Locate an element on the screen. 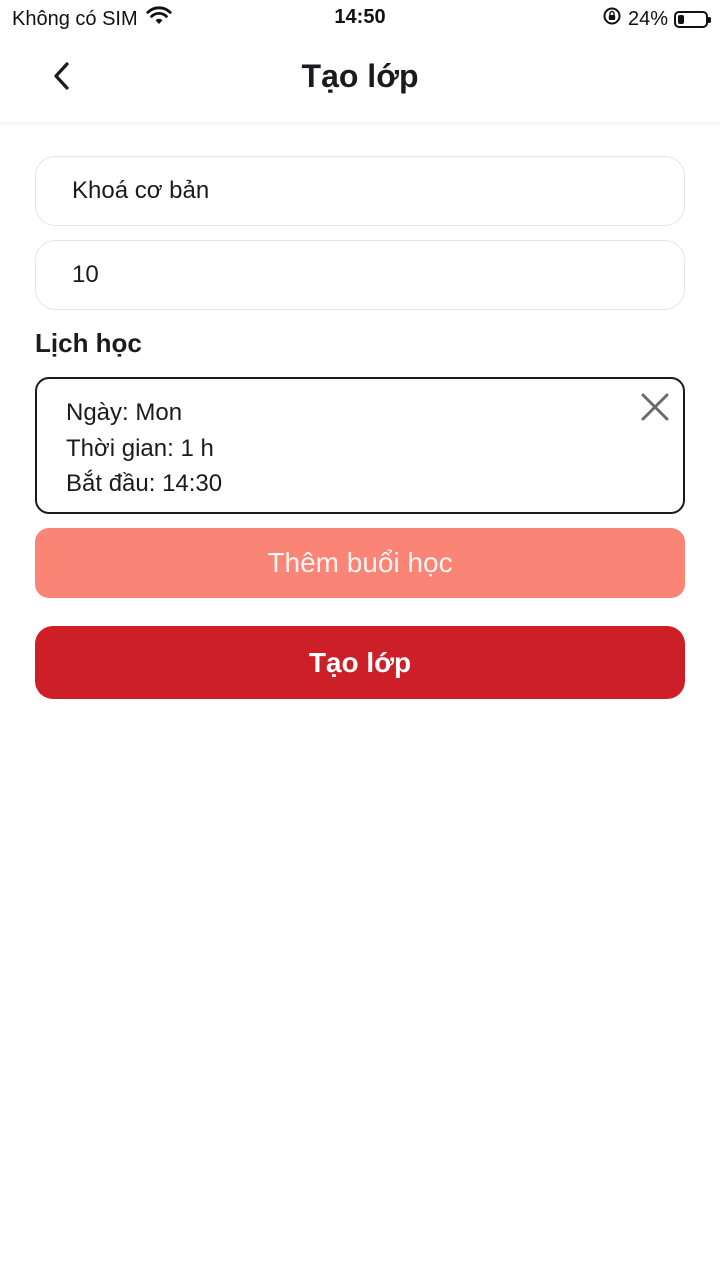 This screenshot has height=1280, width=720. close-icon is located at coordinates (655, 410).